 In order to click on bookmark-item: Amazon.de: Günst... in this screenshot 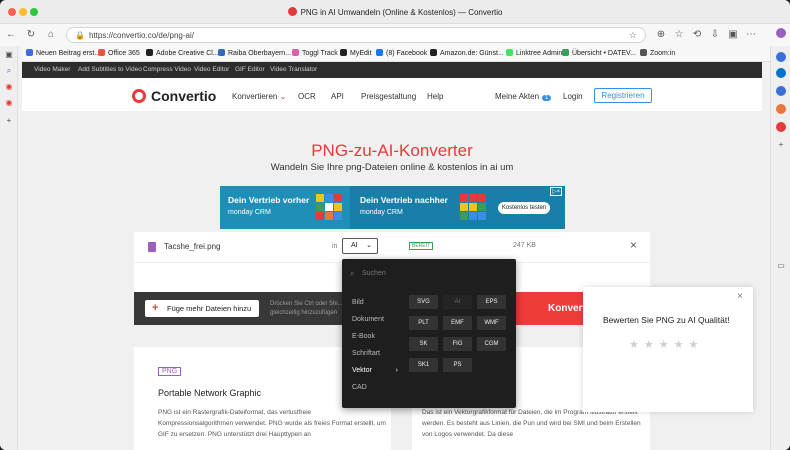, I will do `click(467, 53)`.